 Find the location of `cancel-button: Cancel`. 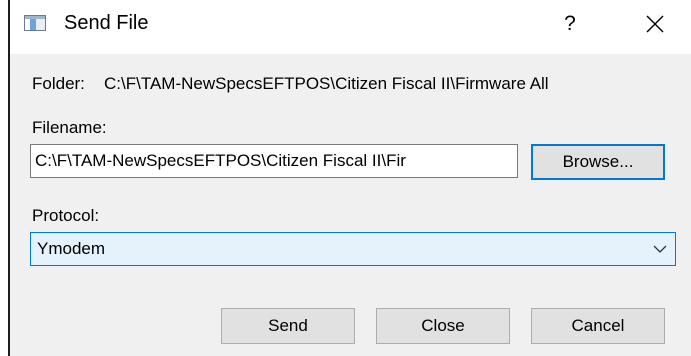

cancel-button: Cancel is located at coordinates (598, 326).